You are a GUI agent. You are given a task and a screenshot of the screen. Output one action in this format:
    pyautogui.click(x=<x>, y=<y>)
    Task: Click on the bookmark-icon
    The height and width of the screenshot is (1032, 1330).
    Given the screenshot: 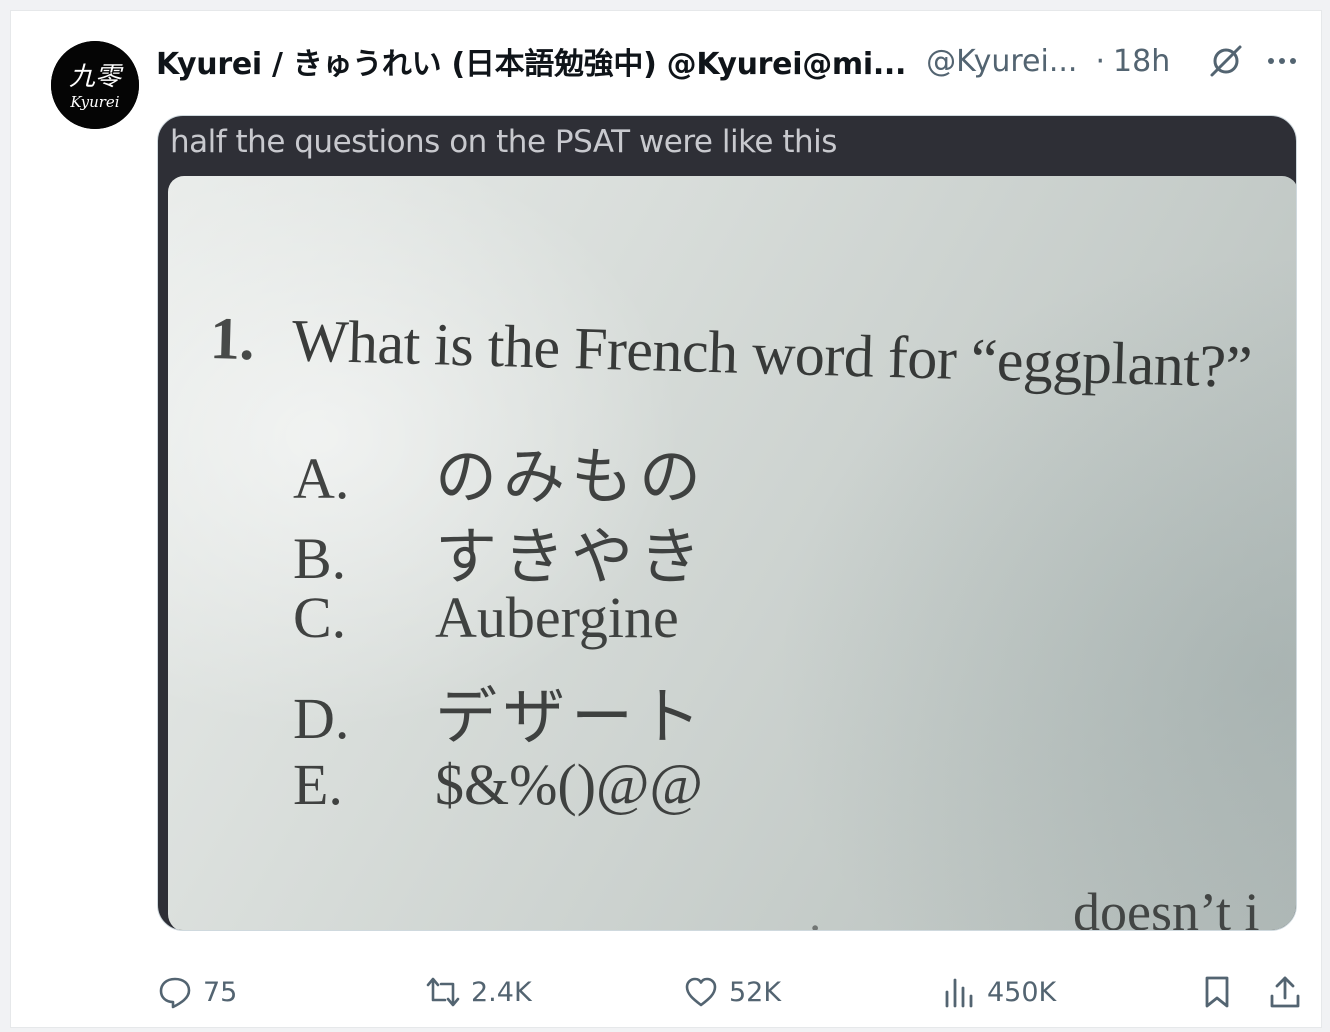 What is the action you would take?
    pyautogui.click(x=1217, y=992)
    